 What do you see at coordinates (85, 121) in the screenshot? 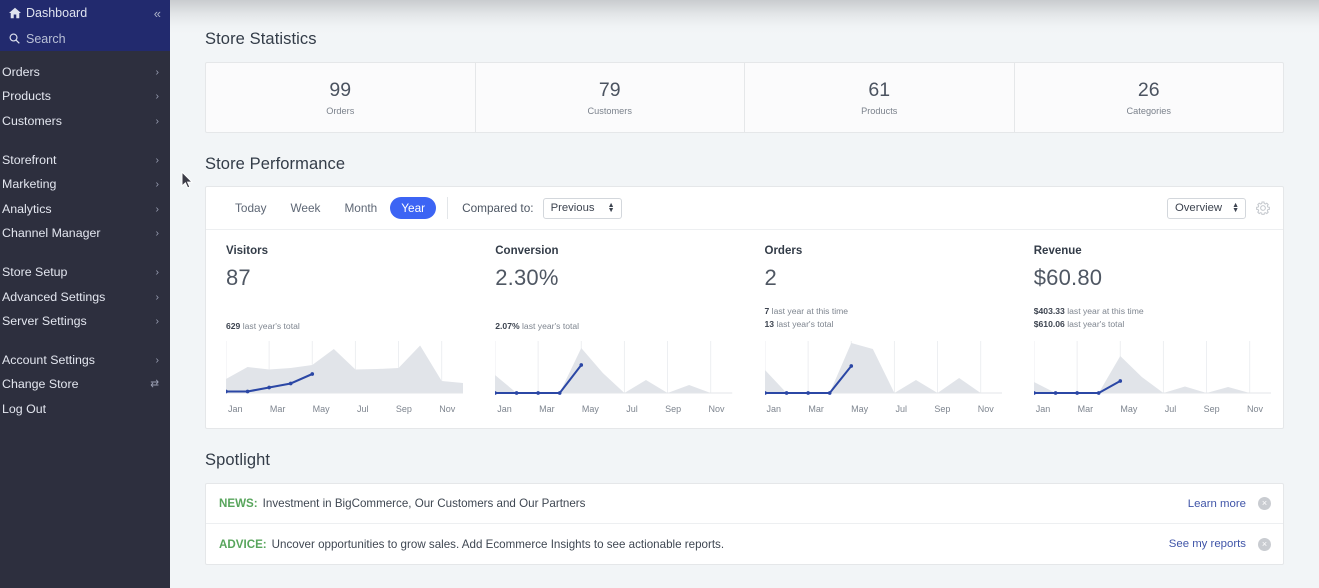
I see `sidebar-item-customers: Customers ›` at bounding box center [85, 121].